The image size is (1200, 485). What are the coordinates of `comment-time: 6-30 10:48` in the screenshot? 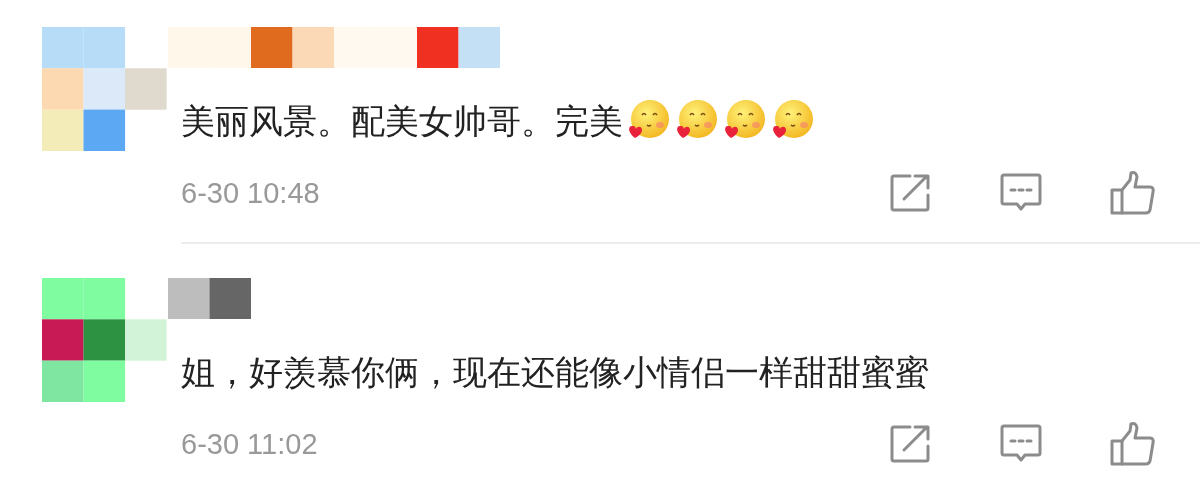 It's located at (250, 193).